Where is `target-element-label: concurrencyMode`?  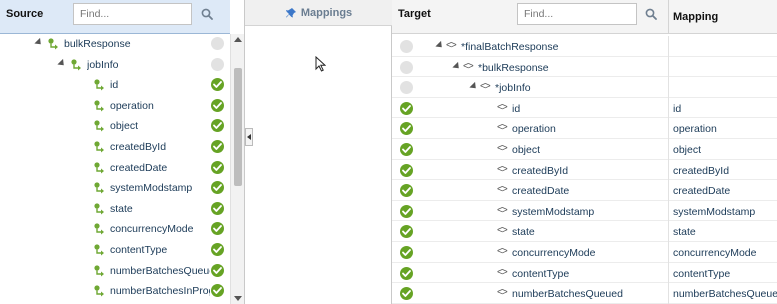 target-element-label: concurrencyMode is located at coordinates (554, 252).